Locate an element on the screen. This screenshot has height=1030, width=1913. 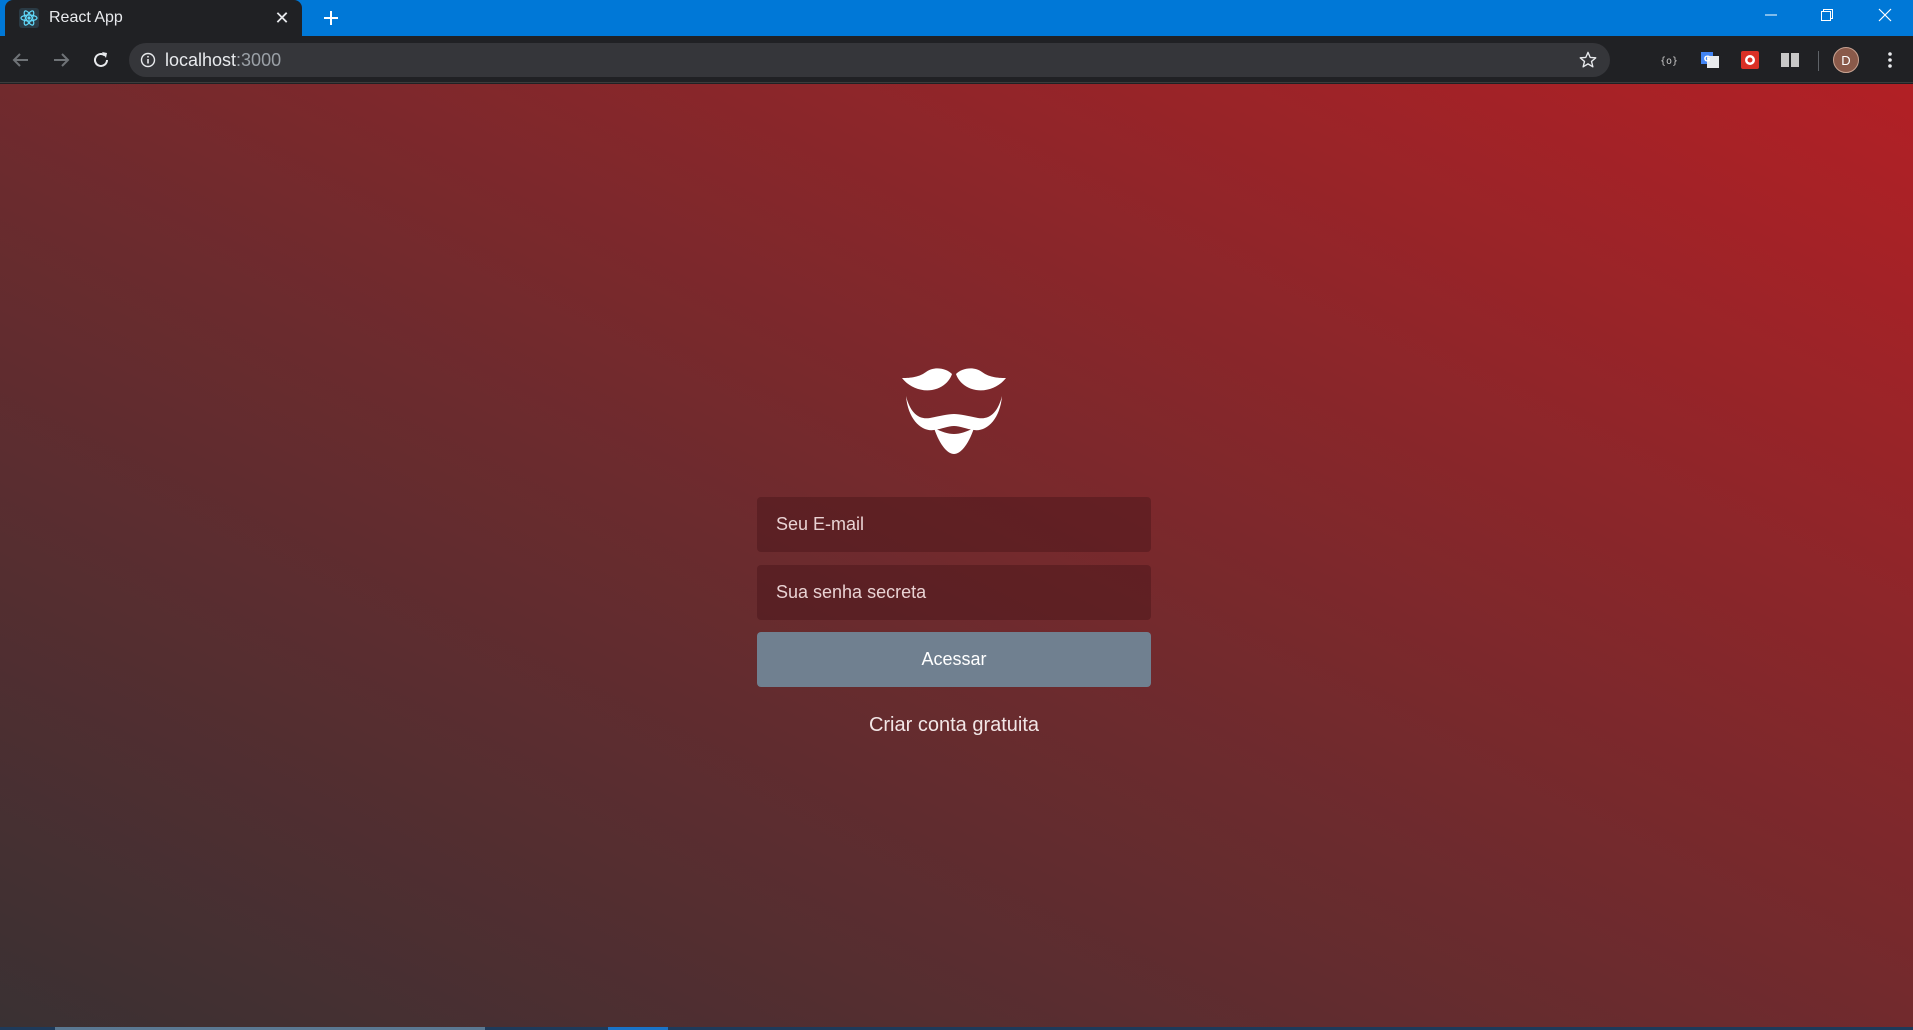
profile-avatar: D is located at coordinates (1846, 60).